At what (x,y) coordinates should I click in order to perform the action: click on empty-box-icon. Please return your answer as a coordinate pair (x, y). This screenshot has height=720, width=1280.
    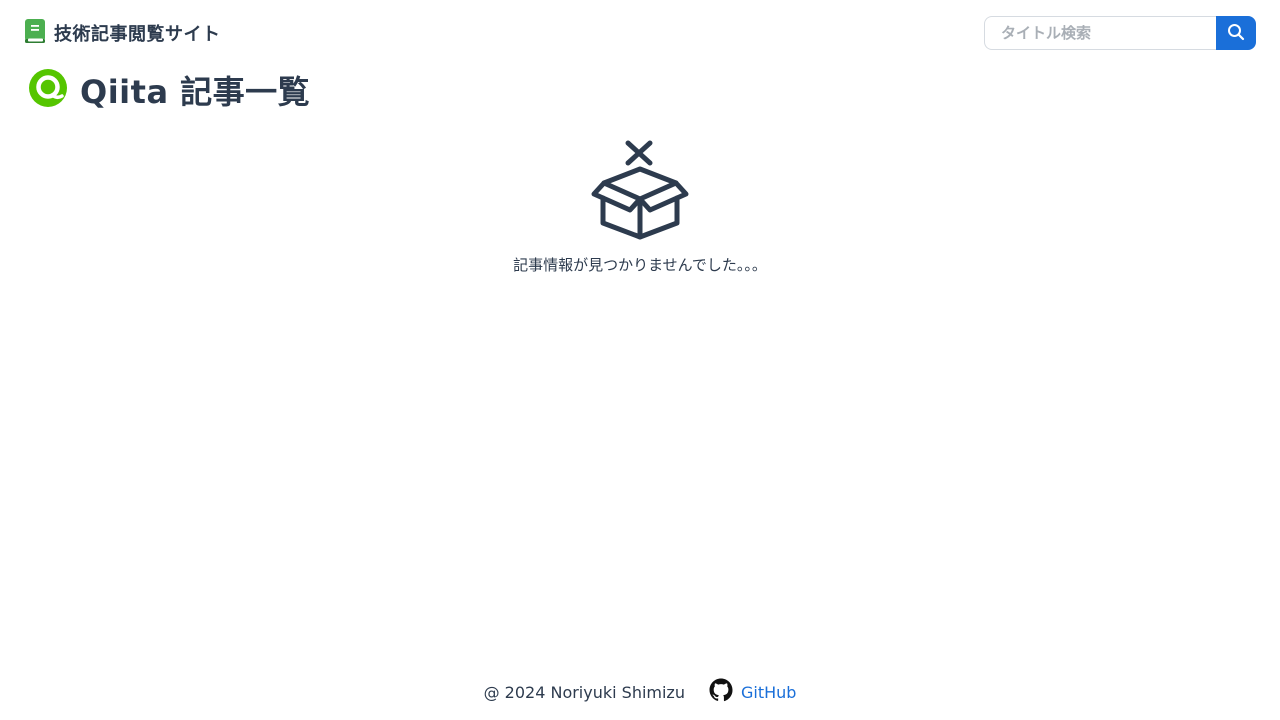
    Looking at the image, I should click on (640, 191).